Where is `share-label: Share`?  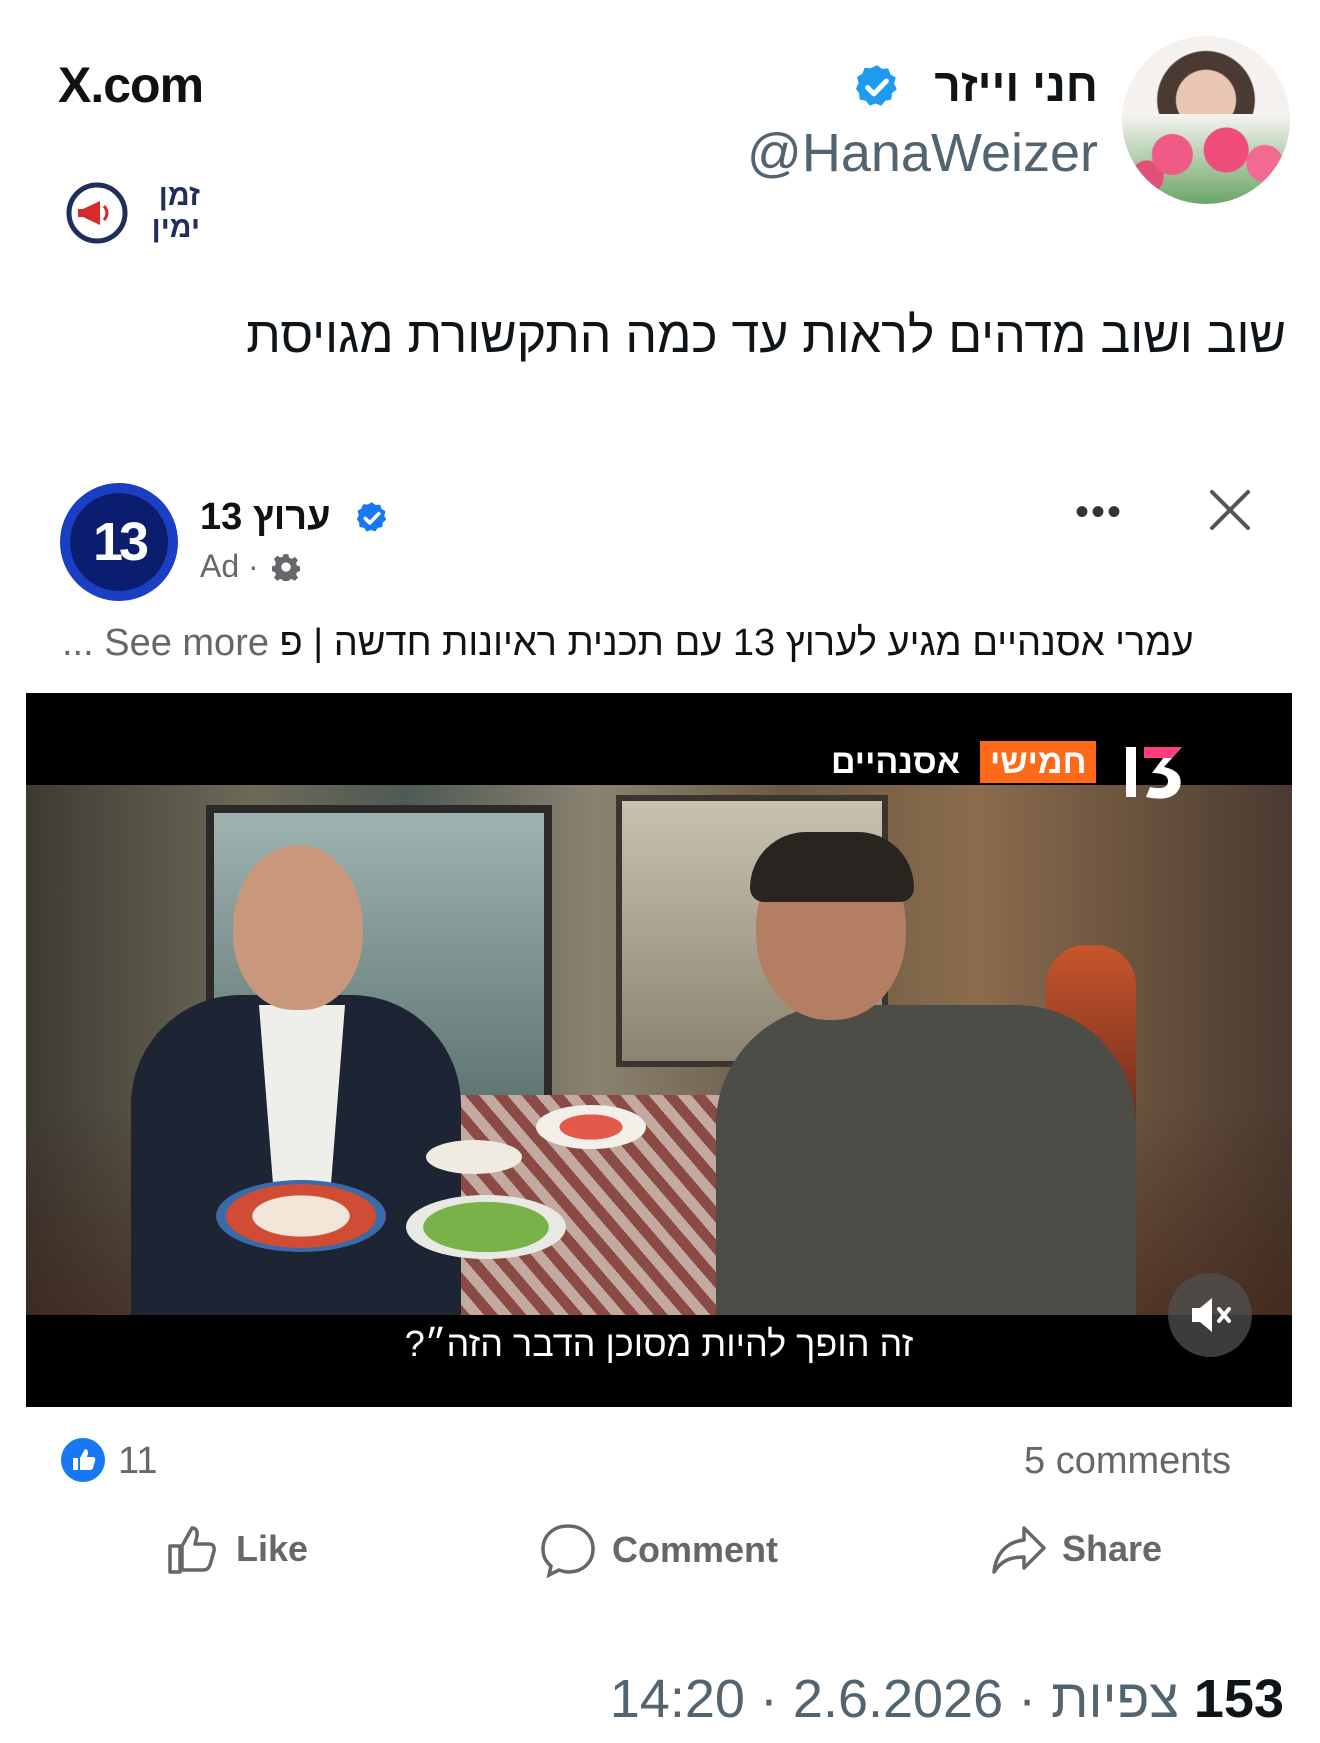 share-label: Share is located at coordinates (1112, 1548).